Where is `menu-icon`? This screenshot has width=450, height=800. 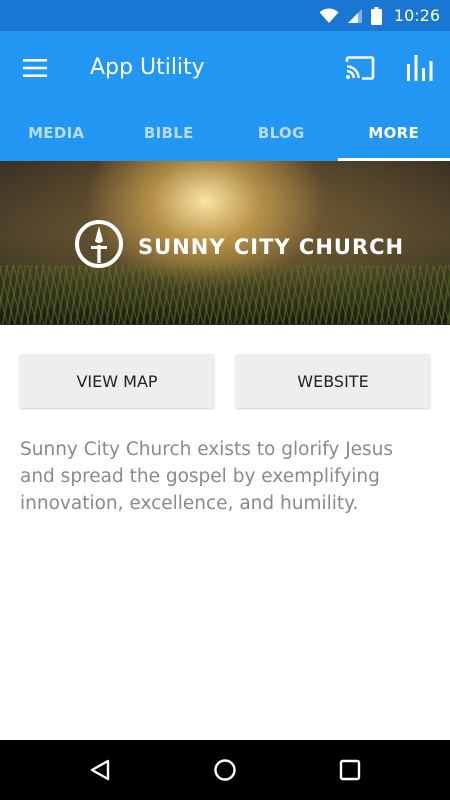 menu-icon is located at coordinates (35, 68).